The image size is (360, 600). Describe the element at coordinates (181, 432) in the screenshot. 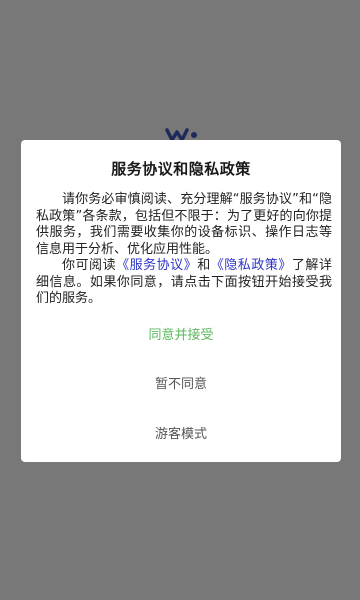

I see `guest-mode-button: 游客模式` at that location.